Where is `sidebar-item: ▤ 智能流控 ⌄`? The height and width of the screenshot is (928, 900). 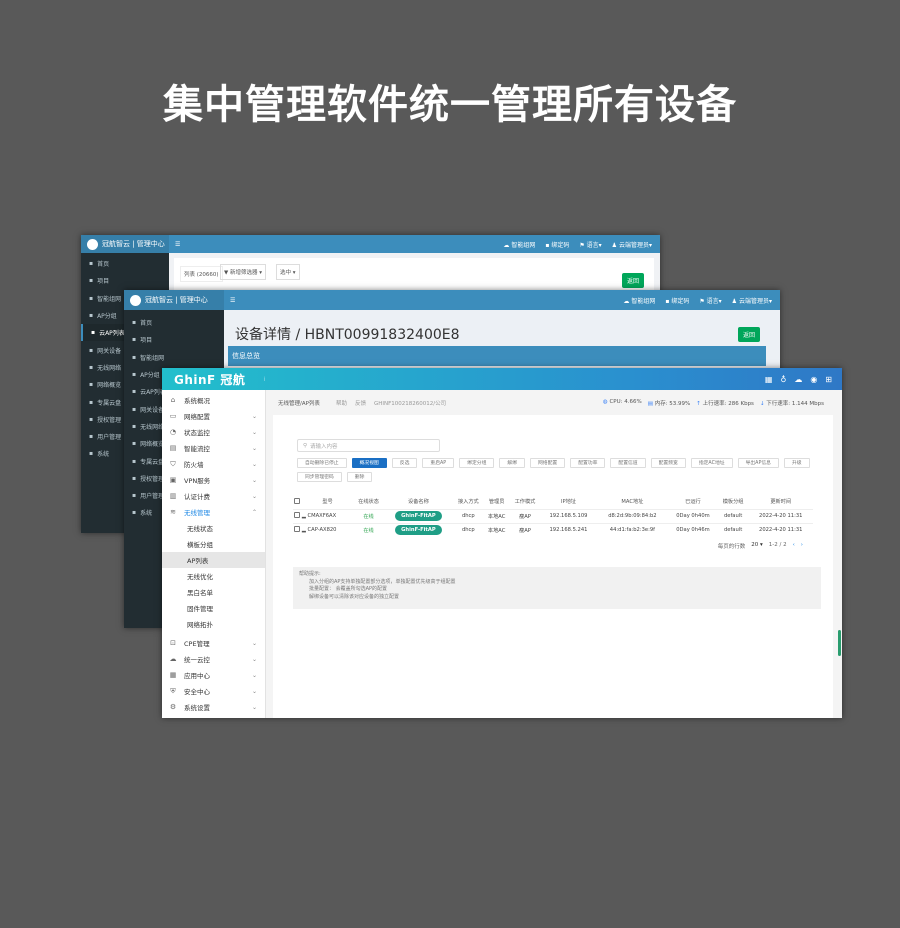 sidebar-item: ▤ 智能流控 ⌄ is located at coordinates (213, 448).